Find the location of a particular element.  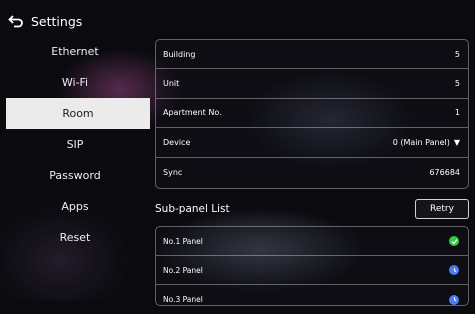

device-select: 0 (Main Panel) ▼ is located at coordinates (426, 142).